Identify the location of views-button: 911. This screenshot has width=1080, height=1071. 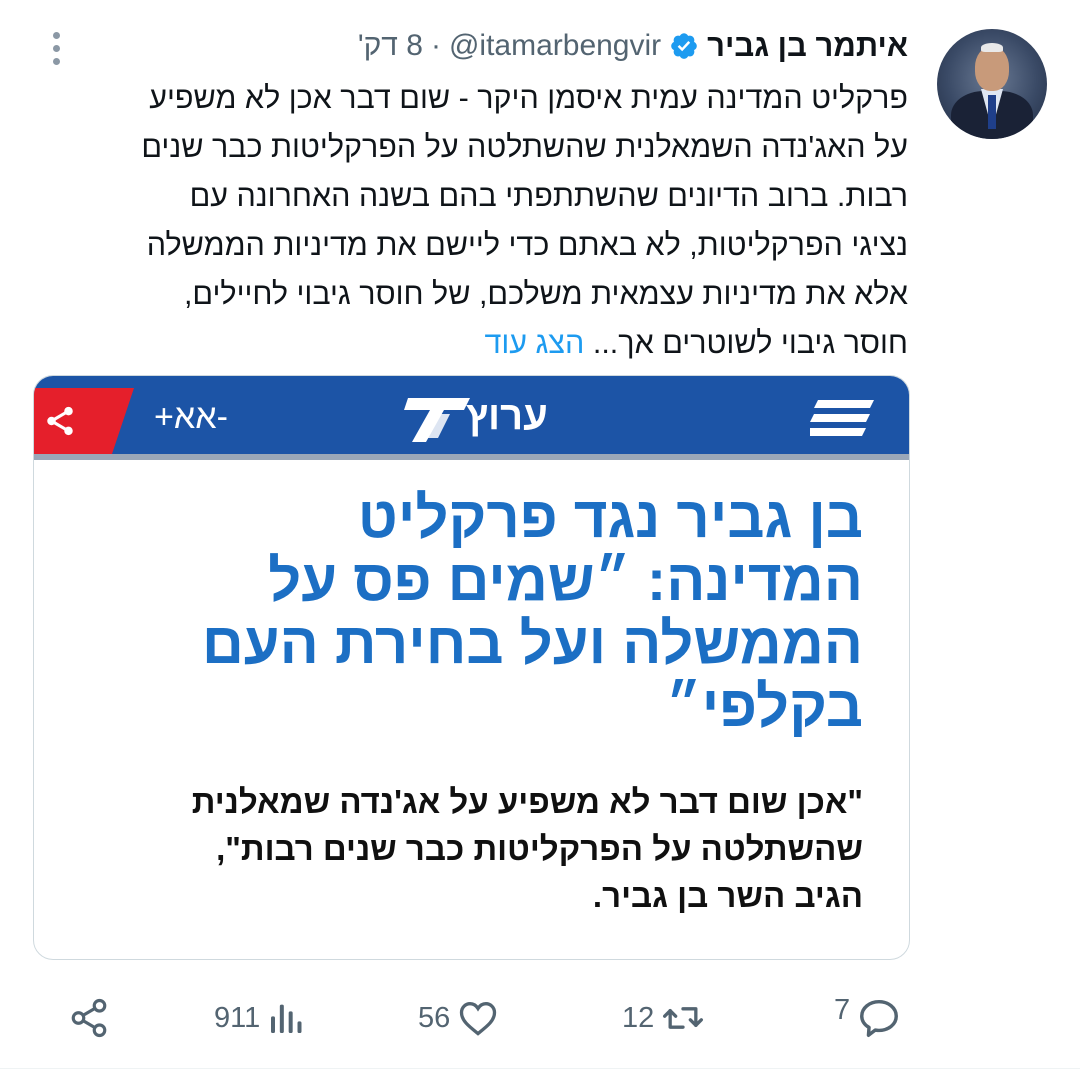
(260, 1018).